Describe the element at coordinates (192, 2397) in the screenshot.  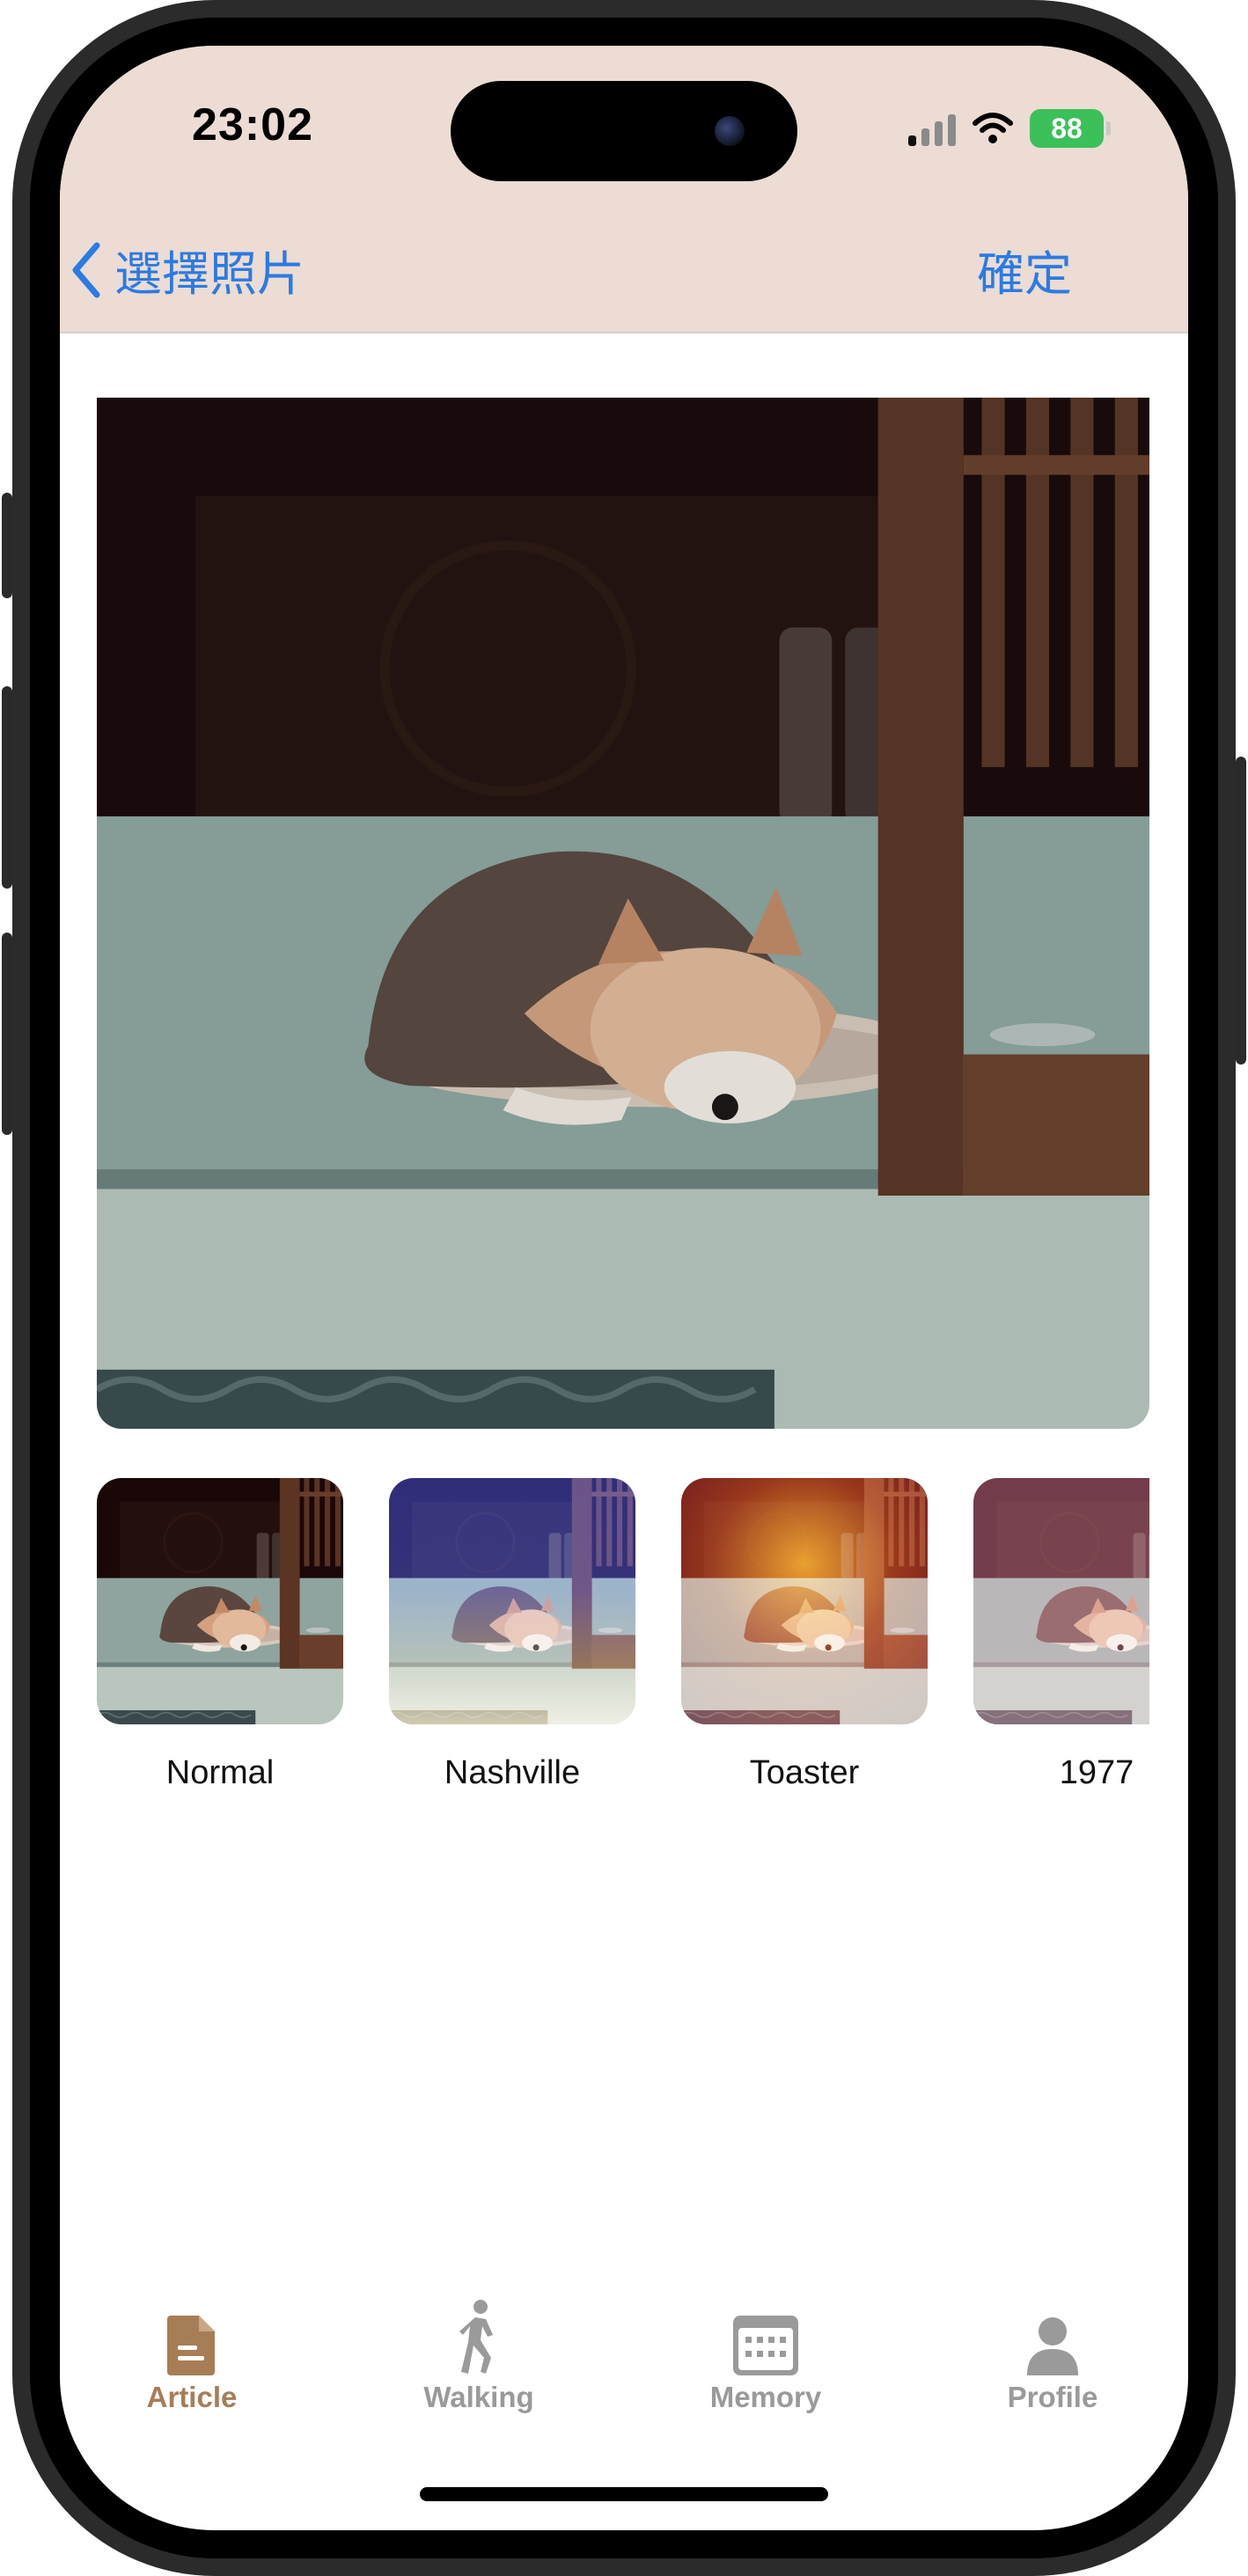
I see `tab-label: Article` at that location.